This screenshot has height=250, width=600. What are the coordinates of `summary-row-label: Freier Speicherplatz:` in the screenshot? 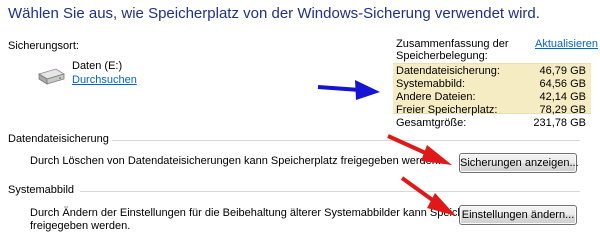 It's located at (447, 110).